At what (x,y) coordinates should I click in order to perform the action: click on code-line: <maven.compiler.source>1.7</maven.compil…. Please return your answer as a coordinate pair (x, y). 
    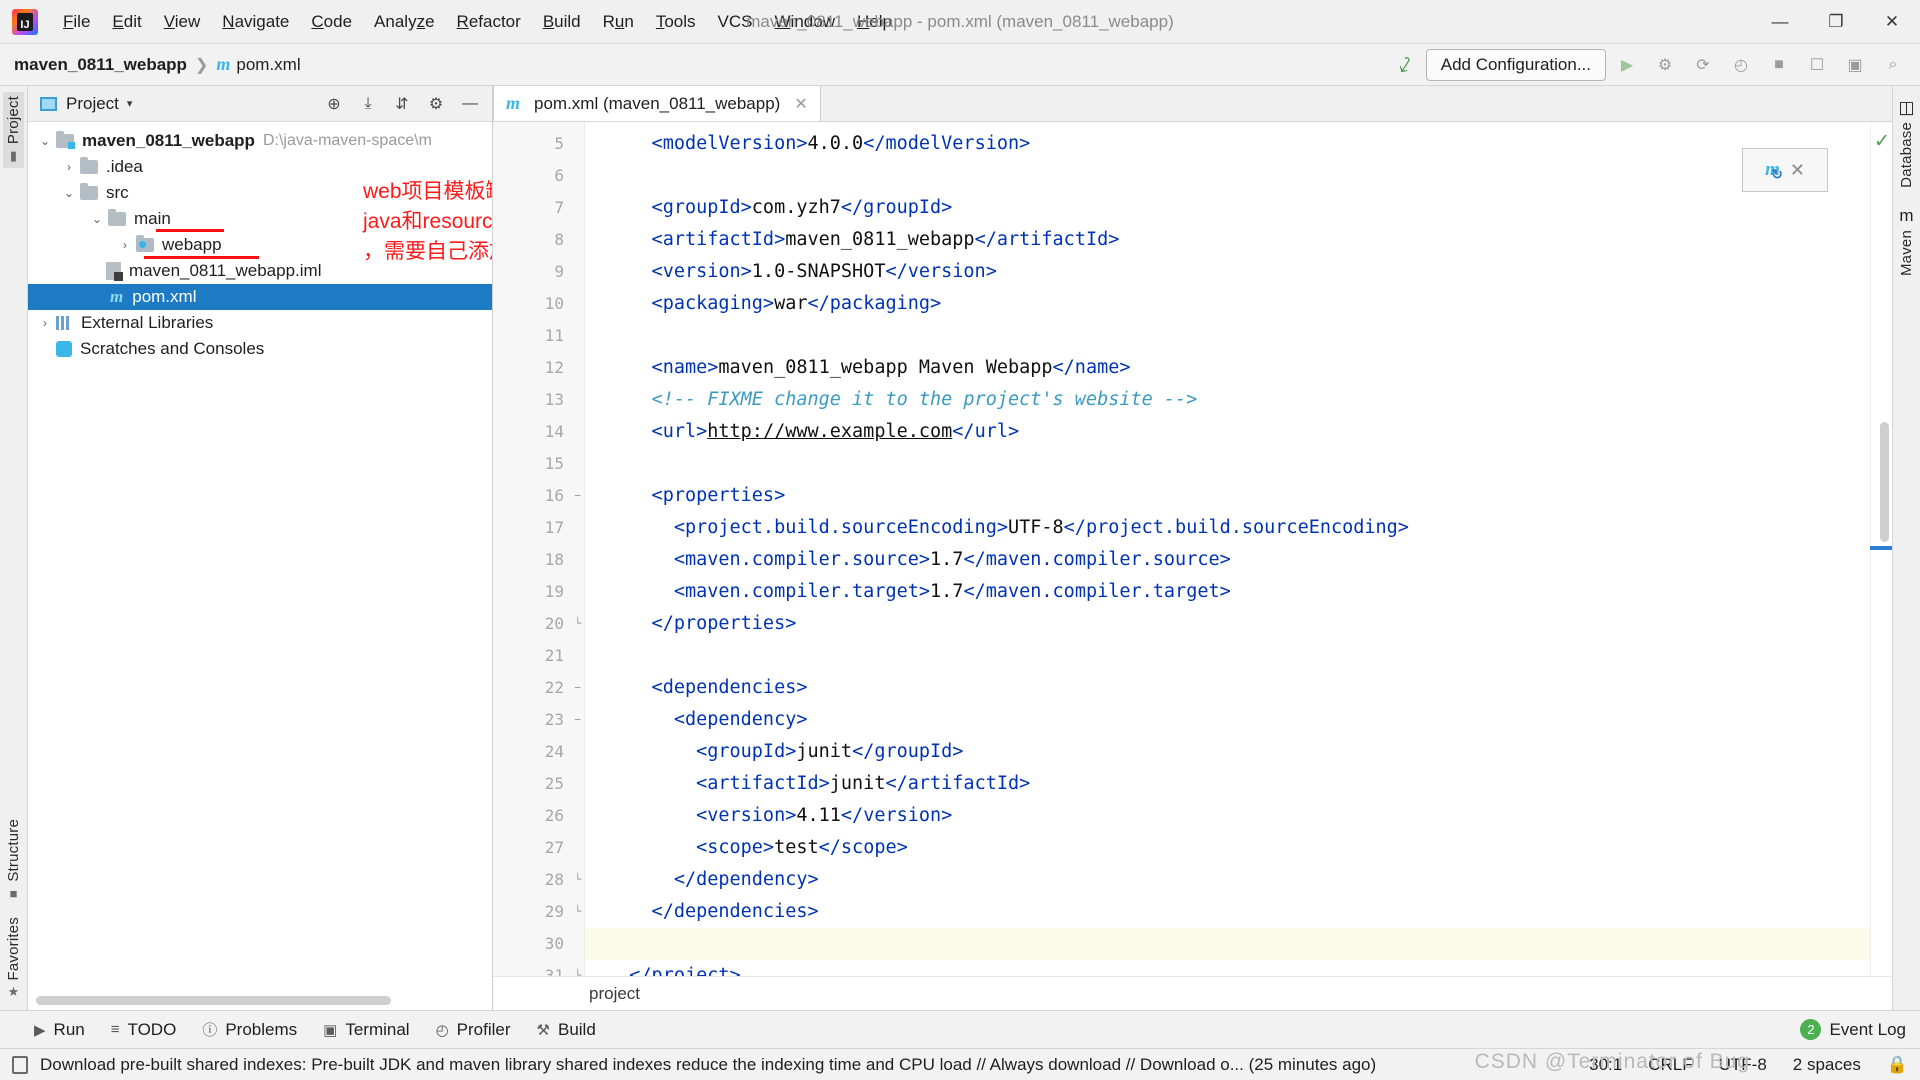
    Looking at the image, I should click on (1227, 560).